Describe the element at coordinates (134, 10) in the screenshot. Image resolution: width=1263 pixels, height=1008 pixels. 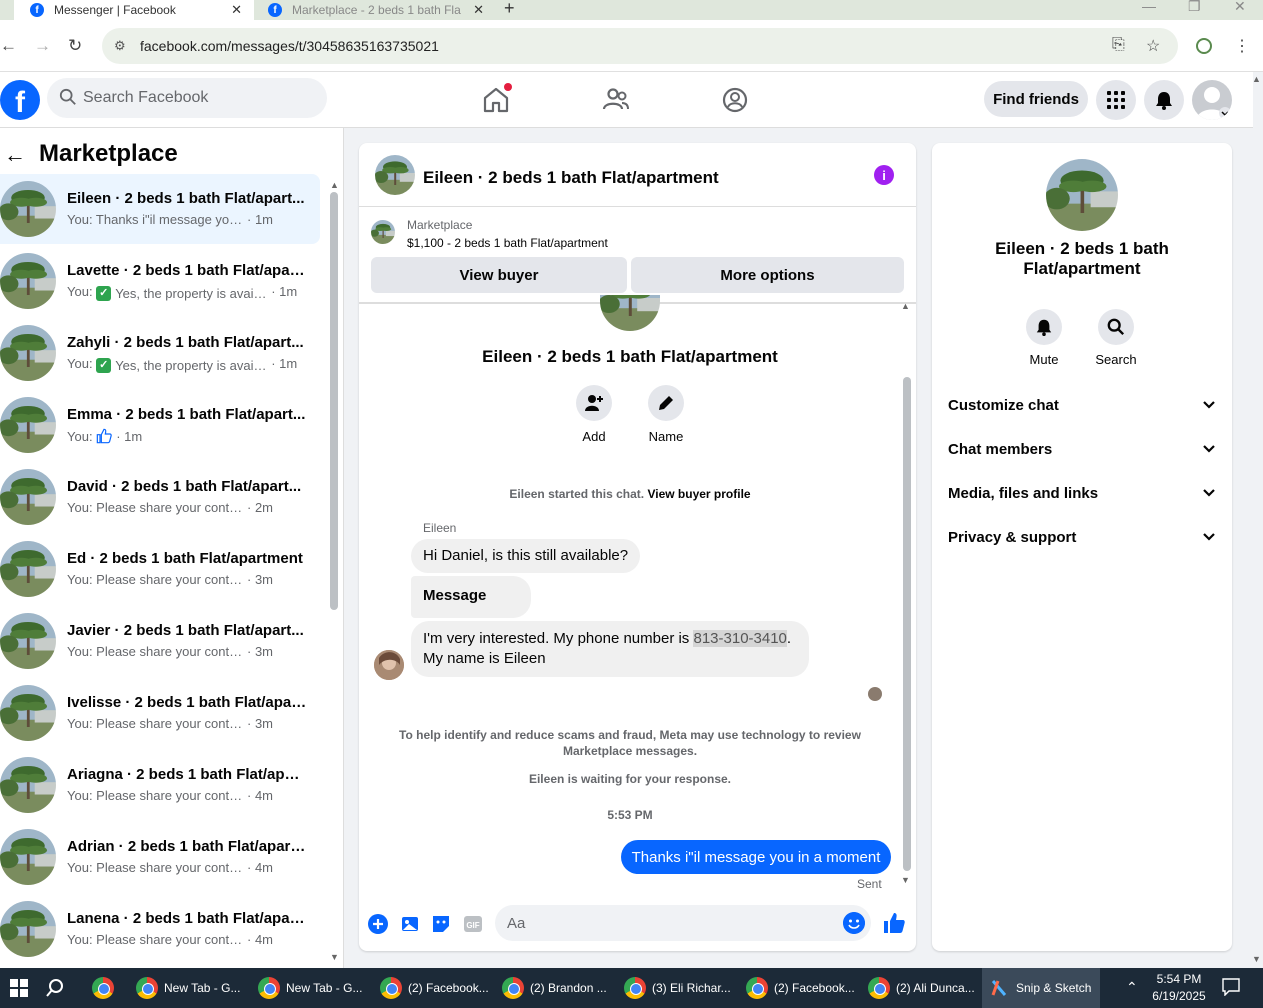
I see `browser-tab-messenger: f Messenger | Facebook ✕` at that location.